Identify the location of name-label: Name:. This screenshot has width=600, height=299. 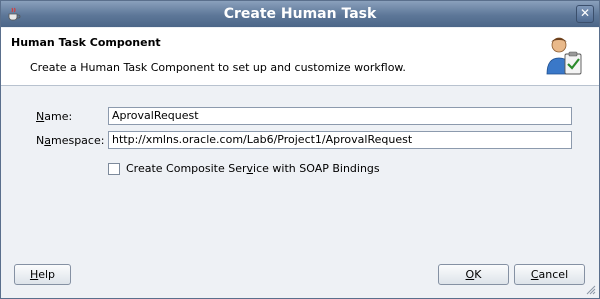
(54, 116).